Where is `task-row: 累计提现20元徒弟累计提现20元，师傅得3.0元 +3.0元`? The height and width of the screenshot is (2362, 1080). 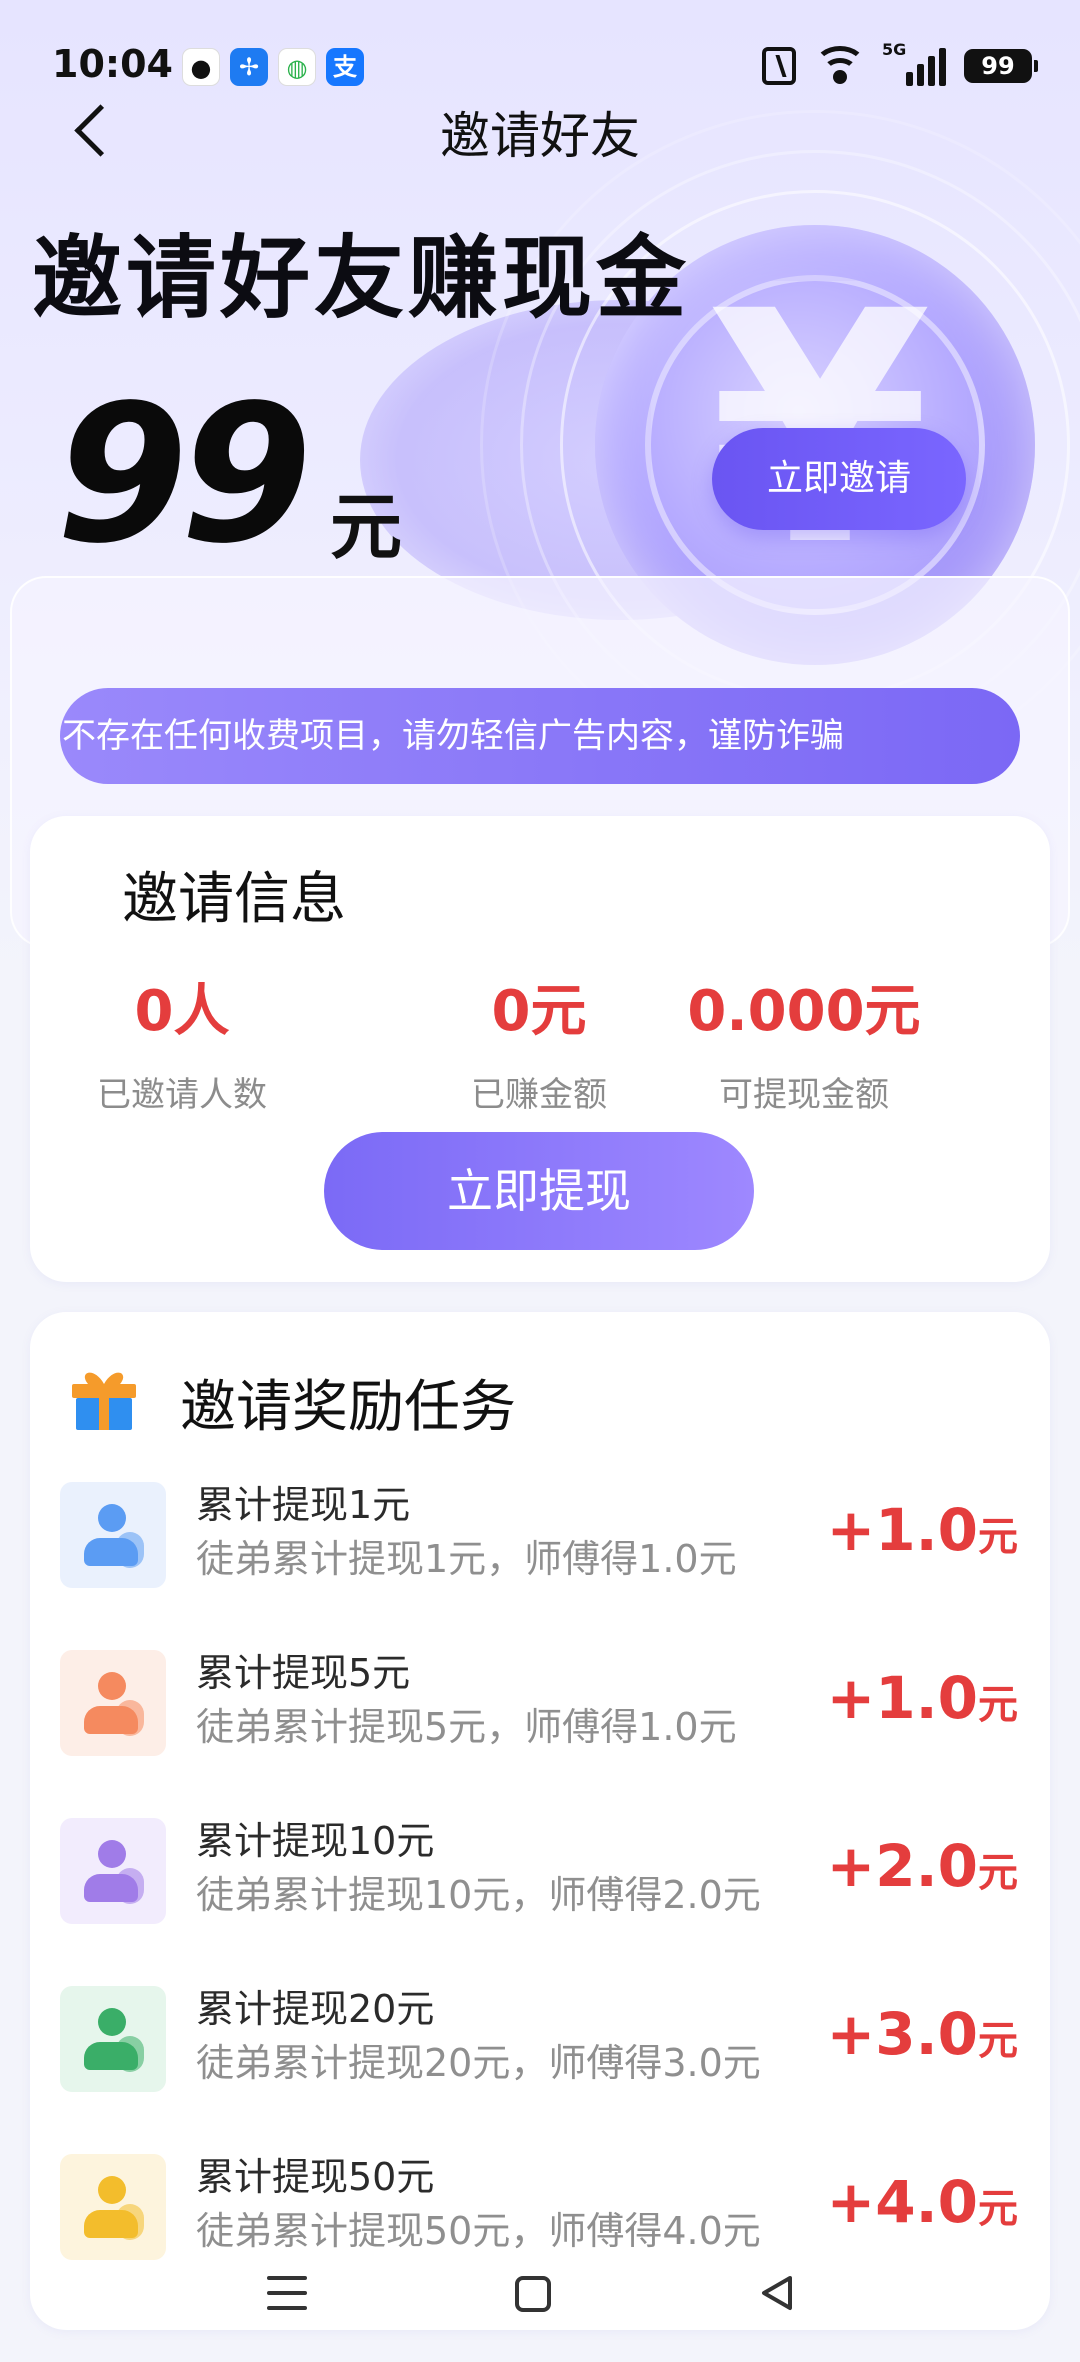 task-row: 累计提现20元徒弟累计提现20元，师傅得3.0元 +3.0元 is located at coordinates (540, 2056).